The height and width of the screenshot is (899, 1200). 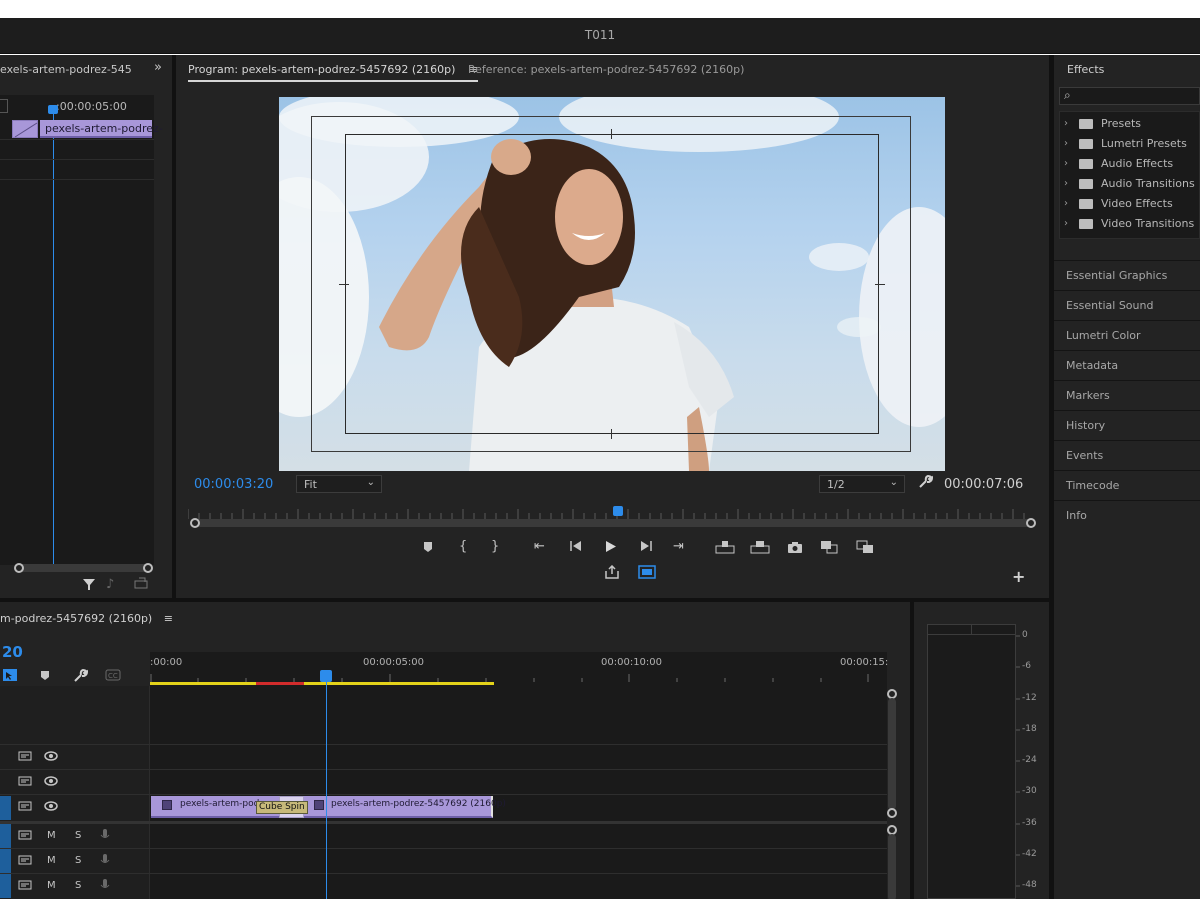 What do you see at coordinates (5, 861) in the screenshot?
I see `track-target-a2` at bounding box center [5, 861].